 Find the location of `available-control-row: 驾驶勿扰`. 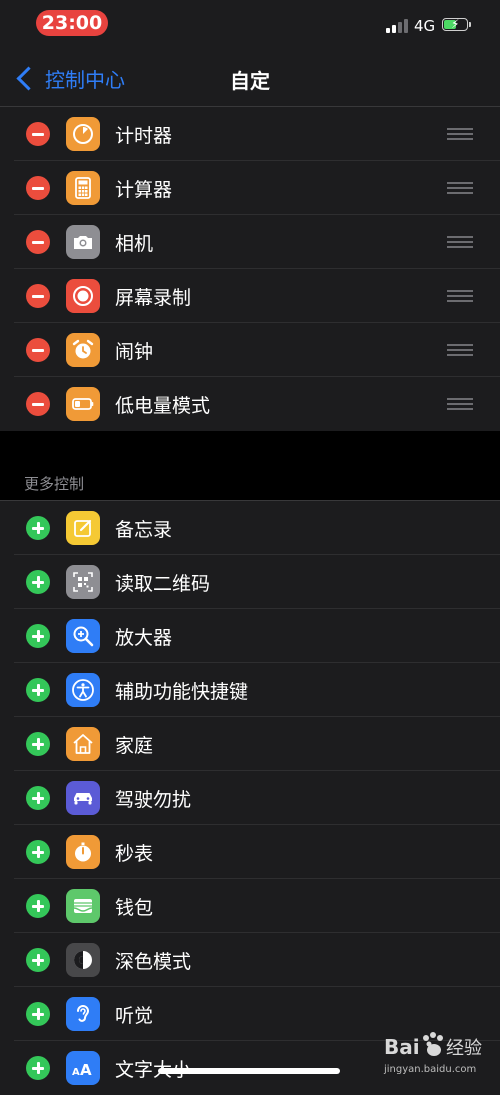

available-control-row: 驾驶勿扰 is located at coordinates (250, 798).